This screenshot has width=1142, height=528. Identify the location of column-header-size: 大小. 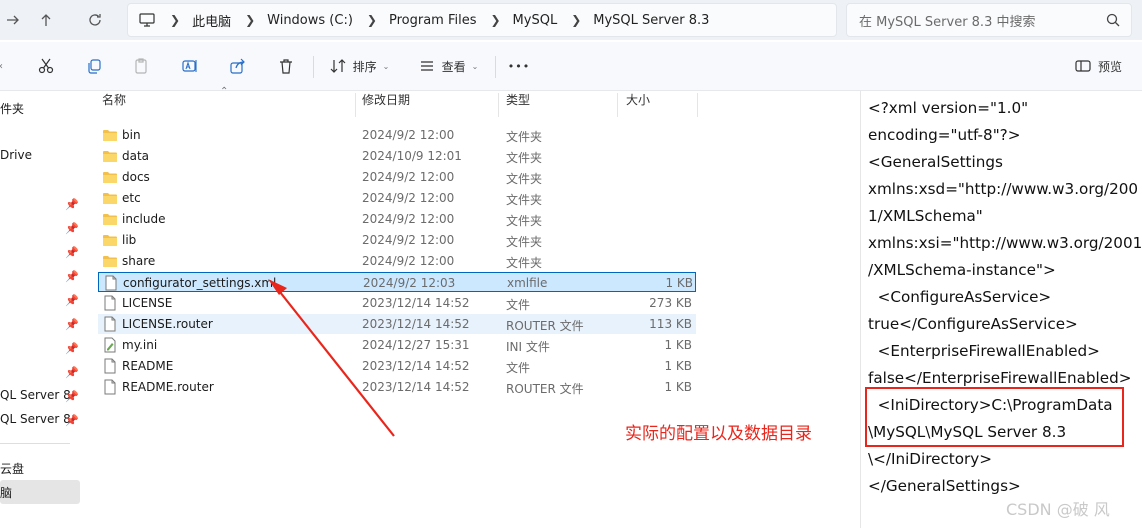
(638, 104).